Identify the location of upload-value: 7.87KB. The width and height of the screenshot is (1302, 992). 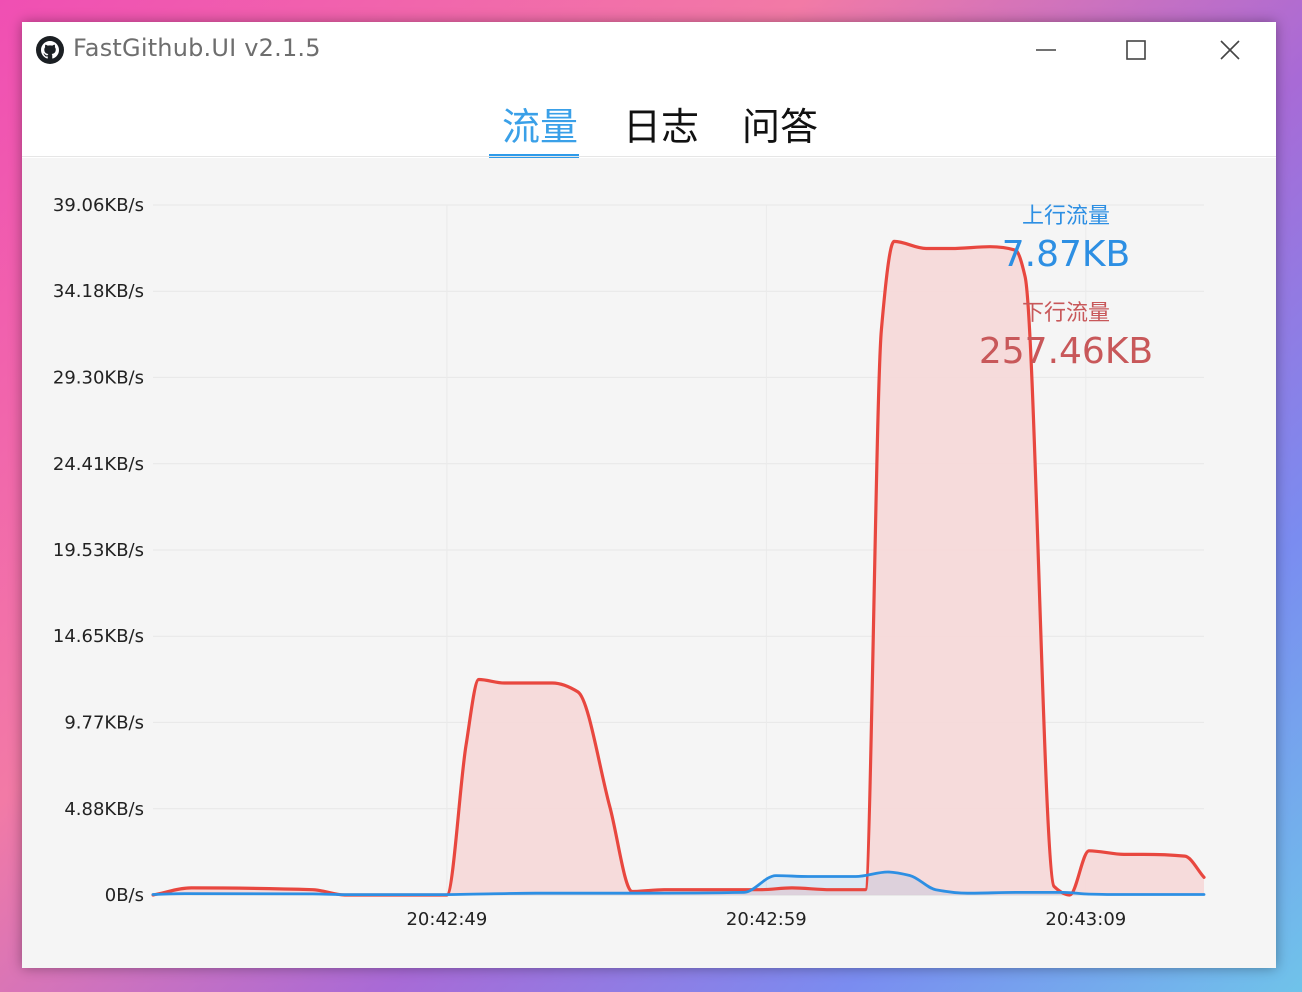
(1066, 254).